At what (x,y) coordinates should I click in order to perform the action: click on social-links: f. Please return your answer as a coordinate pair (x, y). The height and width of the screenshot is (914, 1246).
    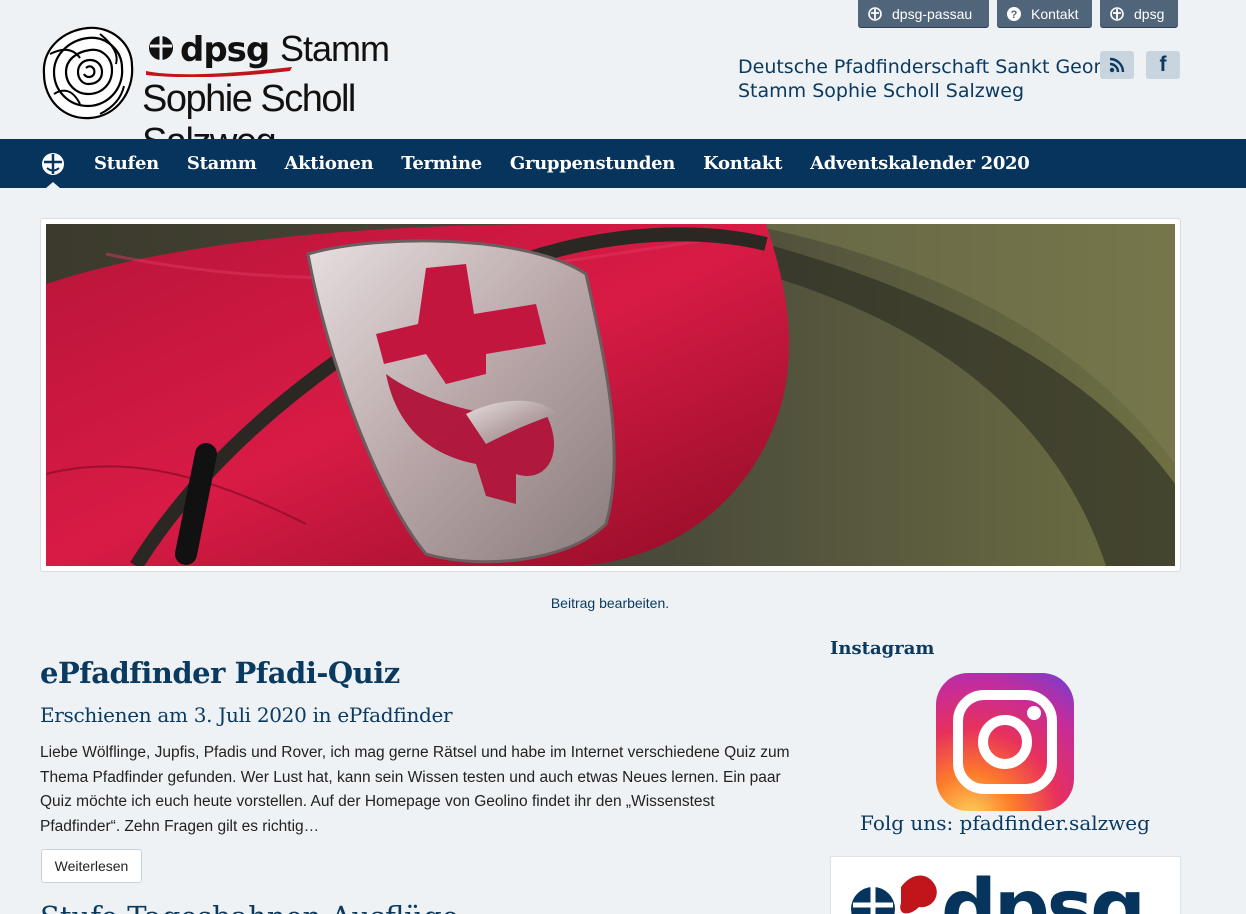
    Looking at the image, I should click on (1140, 65).